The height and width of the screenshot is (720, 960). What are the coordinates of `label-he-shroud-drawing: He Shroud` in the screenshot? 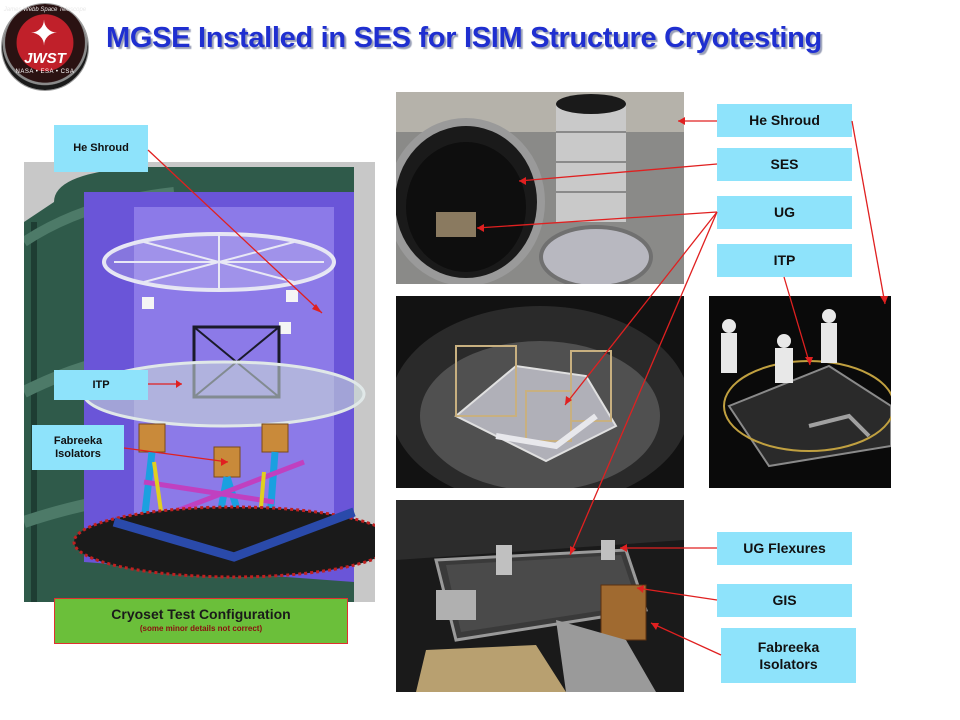 It's located at (101, 148).